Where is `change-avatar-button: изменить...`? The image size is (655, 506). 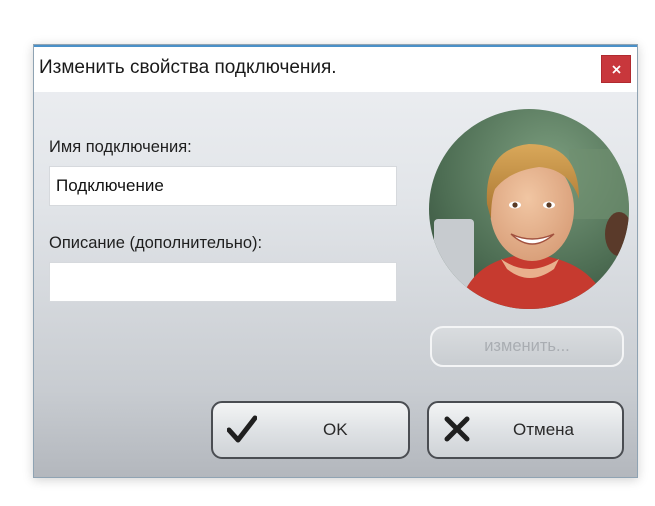 change-avatar-button: изменить... is located at coordinates (527, 346).